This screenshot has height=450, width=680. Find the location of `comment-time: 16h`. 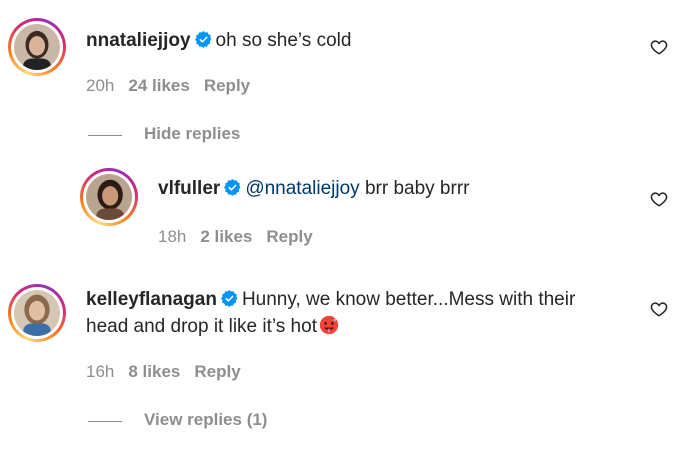

comment-time: 16h is located at coordinates (100, 371).